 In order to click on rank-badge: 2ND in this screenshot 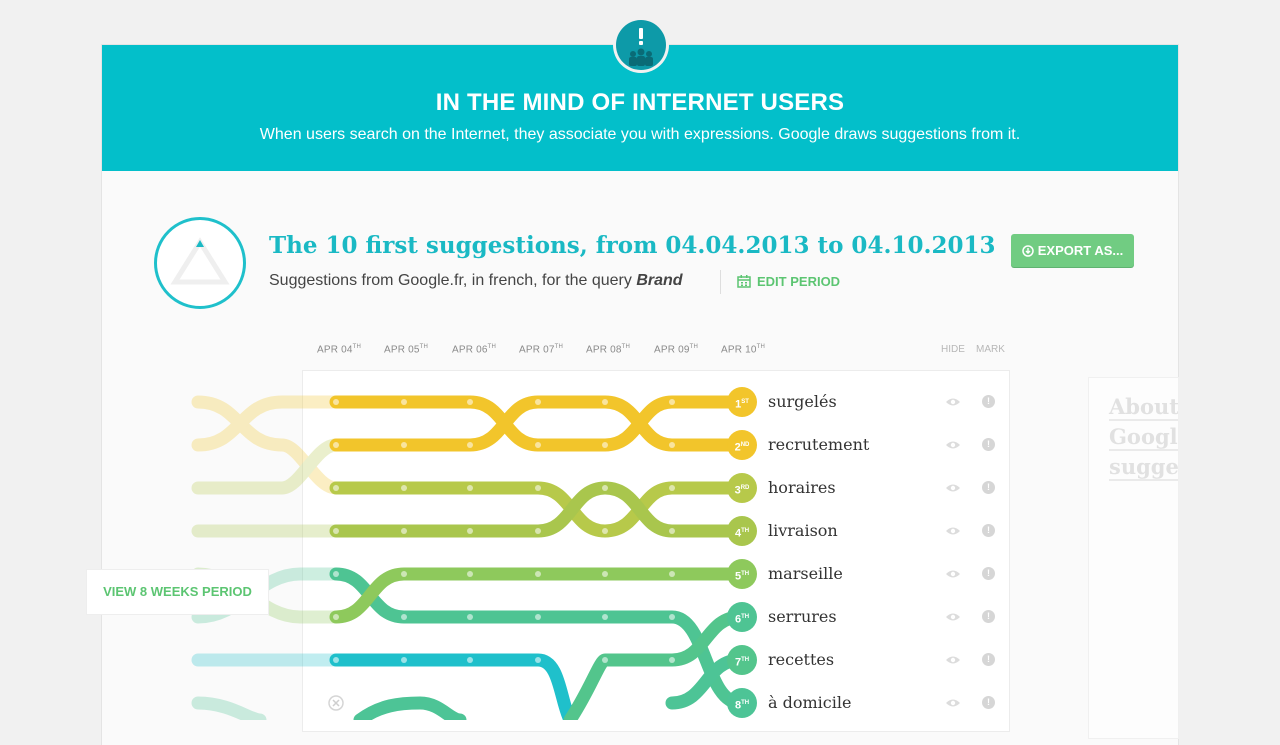, I will do `click(742, 445)`.